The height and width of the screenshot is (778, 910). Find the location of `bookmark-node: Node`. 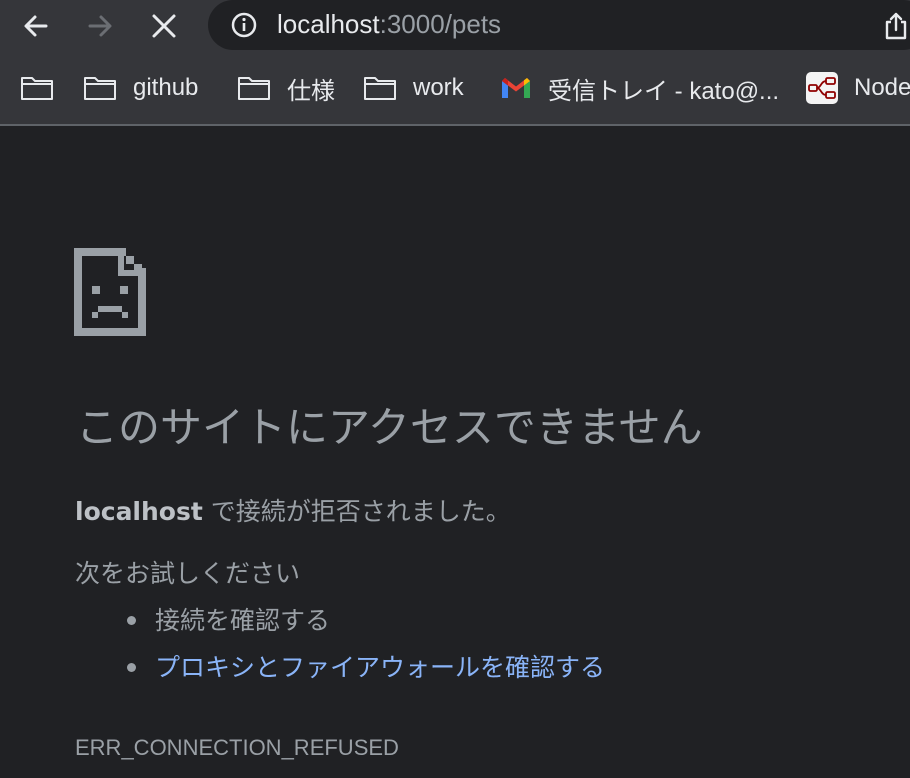

bookmark-node: Node is located at coordinates (858, 88).